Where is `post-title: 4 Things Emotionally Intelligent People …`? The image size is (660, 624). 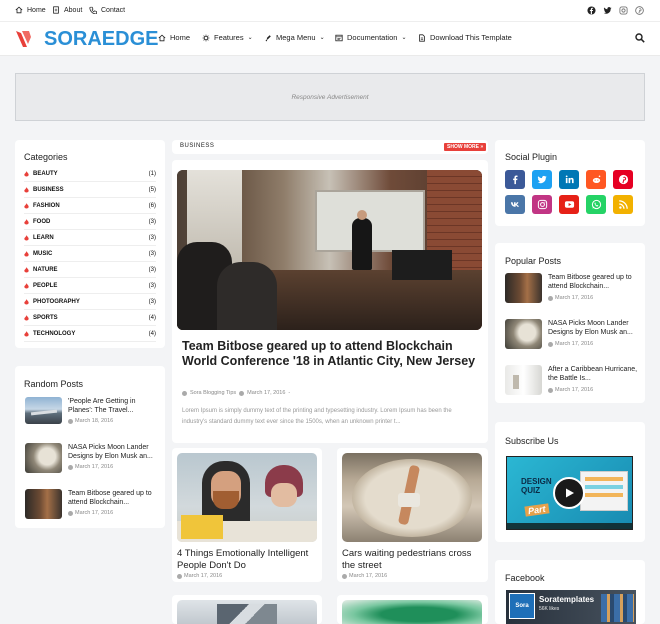 post-title: 4 Things Emotionally Intelligent People … is located at coordinates (247, 560).